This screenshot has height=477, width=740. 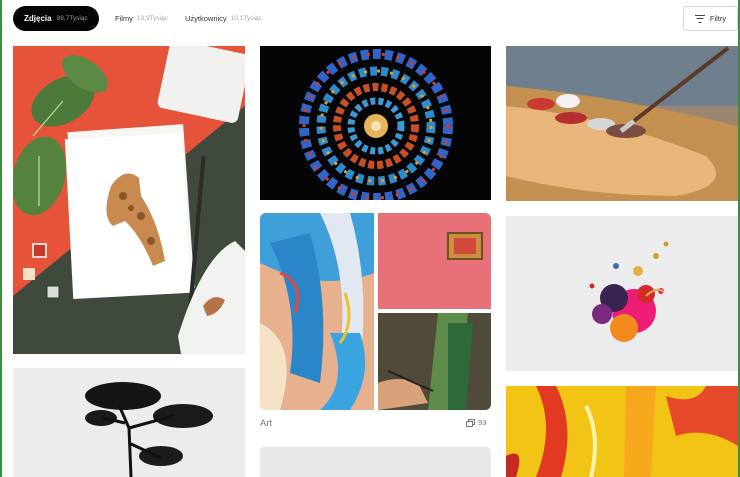 What do you see at coordinates (152, 18) in the screenshot?
I see `tab-films-count: 13,9Tysiąc` at bounding box center [152, 18].